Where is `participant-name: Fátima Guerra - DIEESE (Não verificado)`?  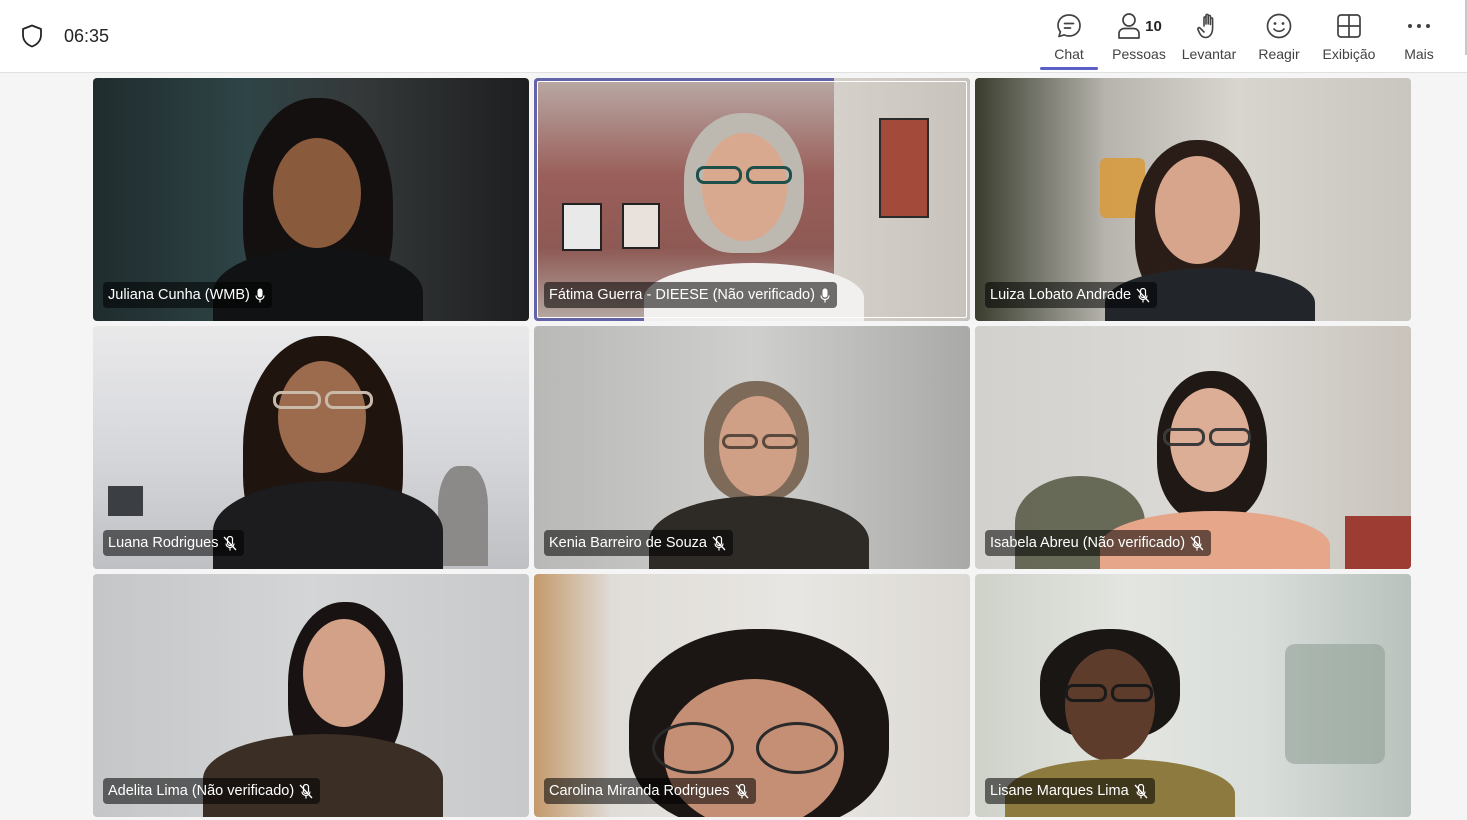 participant-name: Fátima Guerra - DIEESE (Não verificado) is located at coordinates (682, 295).